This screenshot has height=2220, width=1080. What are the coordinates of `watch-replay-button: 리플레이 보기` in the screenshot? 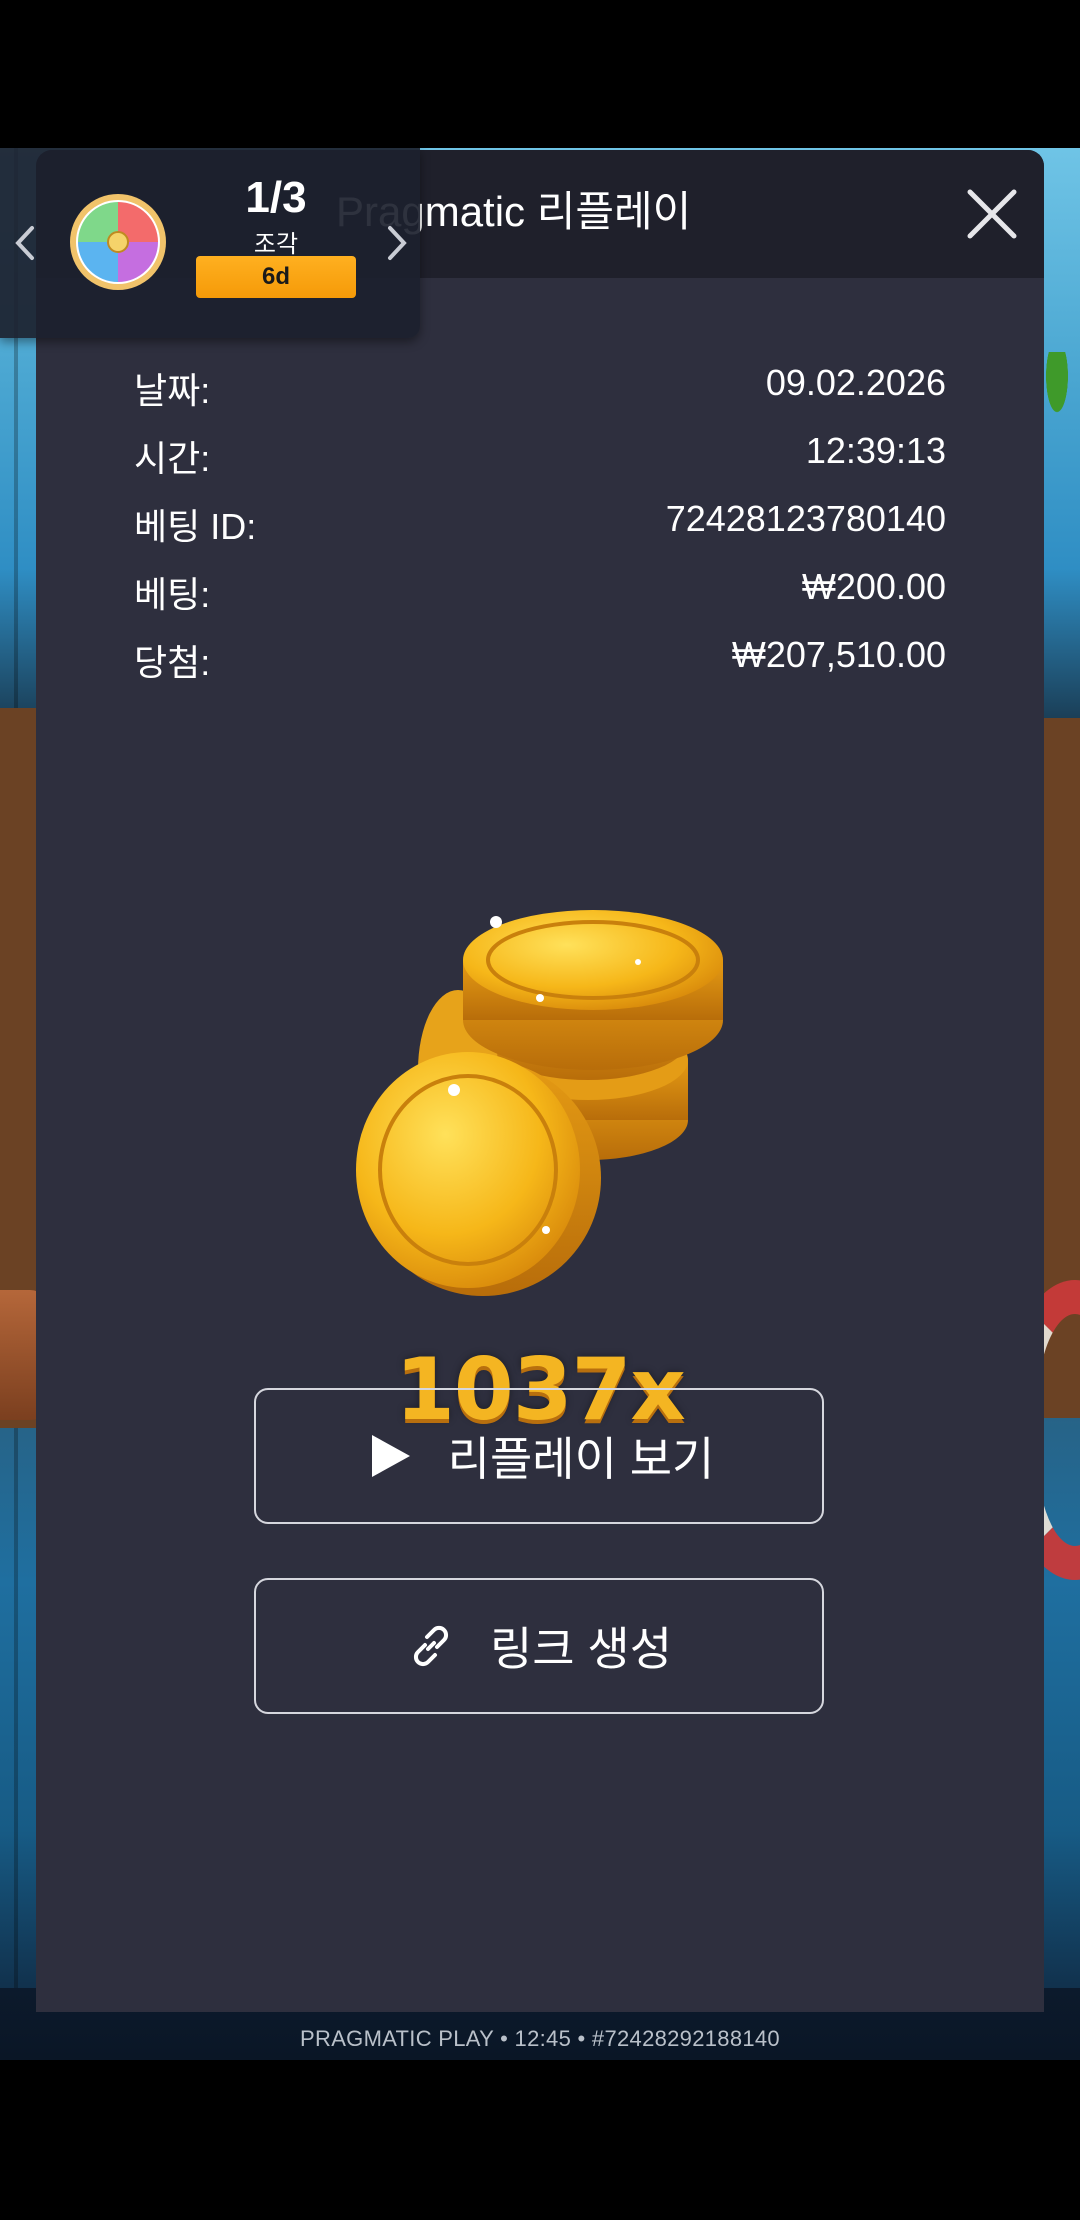 It's located at (539, 1456).